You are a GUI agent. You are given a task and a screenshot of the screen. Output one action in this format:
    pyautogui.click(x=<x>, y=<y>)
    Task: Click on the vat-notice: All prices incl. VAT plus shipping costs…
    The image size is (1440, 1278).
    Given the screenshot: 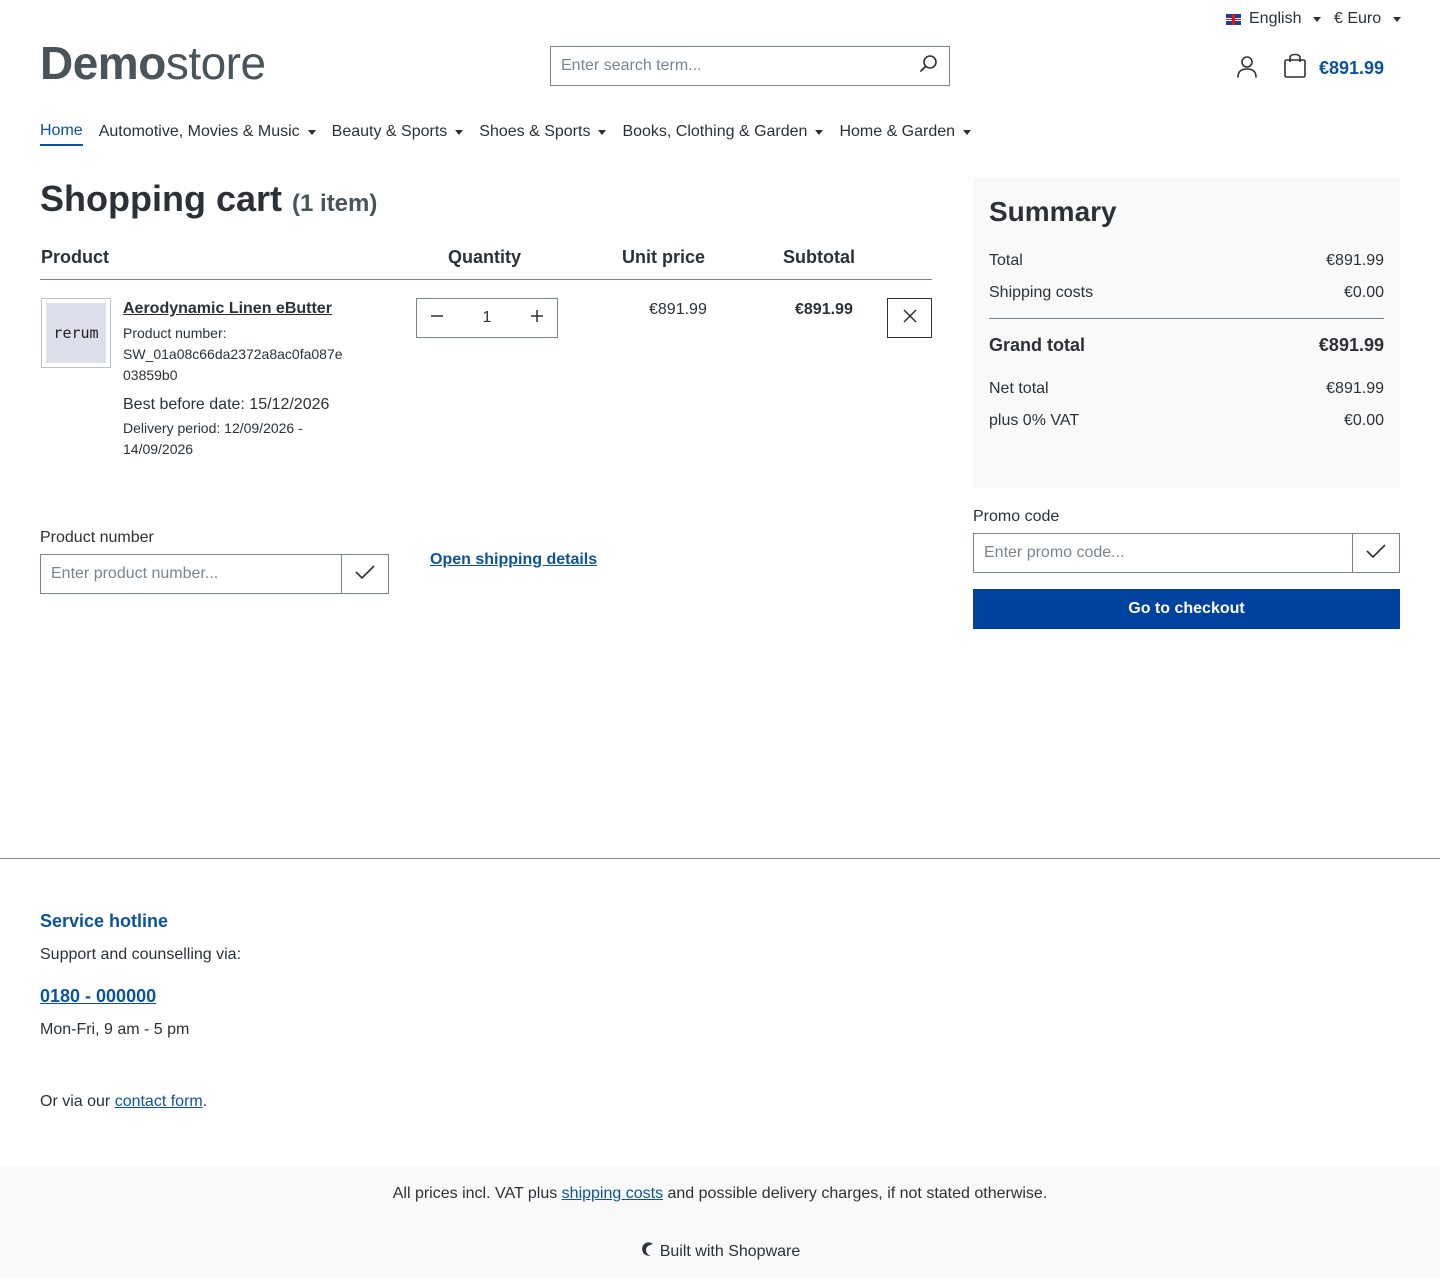 What is the action you would take?
    pyautogui.click(x=720, y=1194)
    